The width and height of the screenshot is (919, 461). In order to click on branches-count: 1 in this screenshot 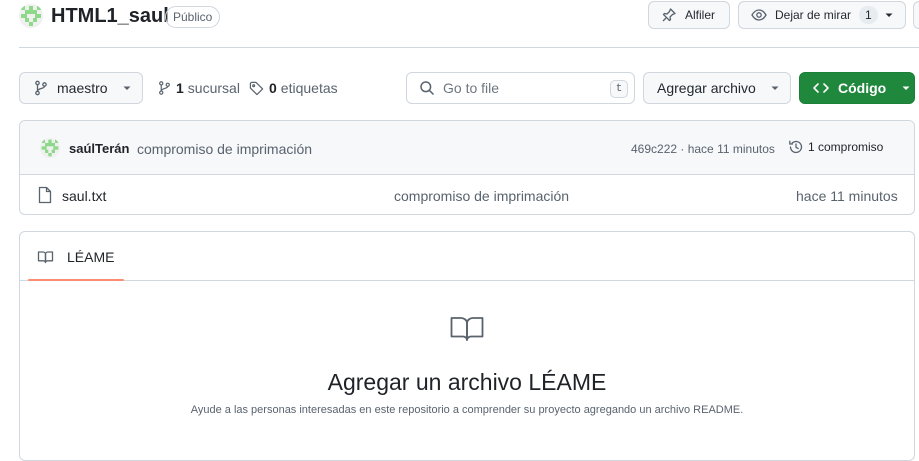, I will do `click(180, 88)`.